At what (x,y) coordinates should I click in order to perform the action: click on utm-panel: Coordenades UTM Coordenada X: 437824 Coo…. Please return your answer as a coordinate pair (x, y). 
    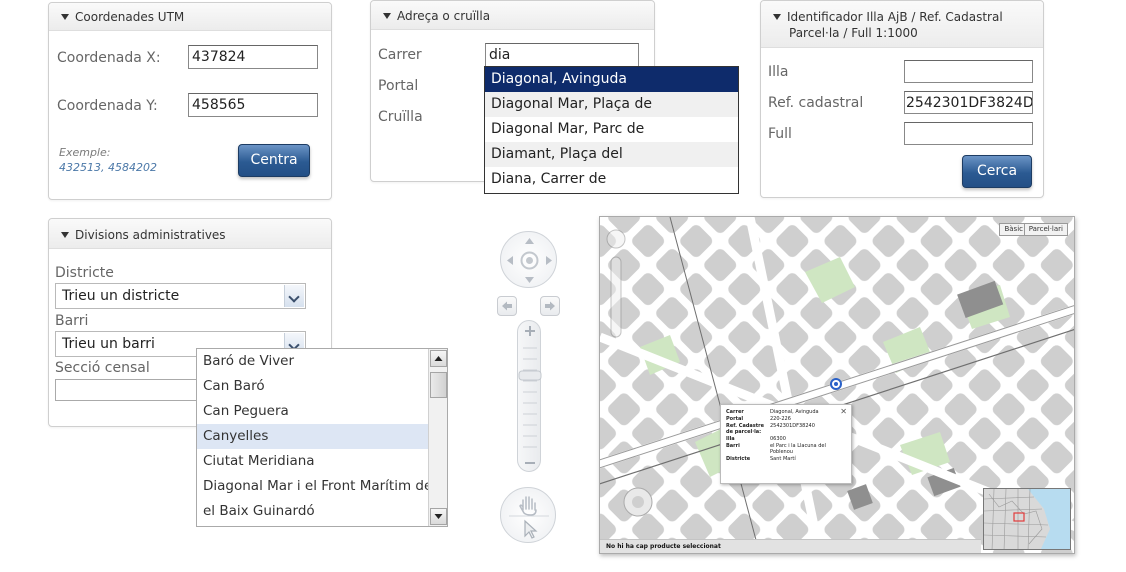
    Looking at the image, I should click on (190, 101).